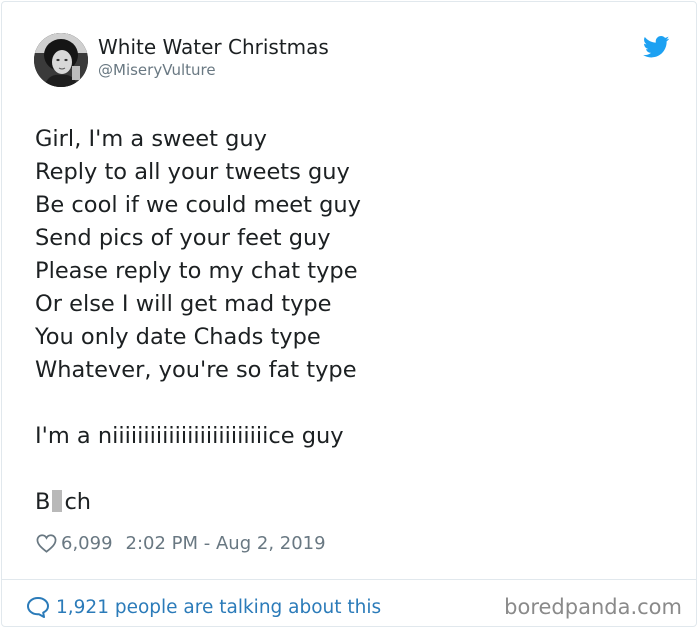 This screenshot has height=629, width=700. Describe the element at coordinates (196, 271) in the screenshot. I see `tweet-line: Please reply to my chat type` at that location.